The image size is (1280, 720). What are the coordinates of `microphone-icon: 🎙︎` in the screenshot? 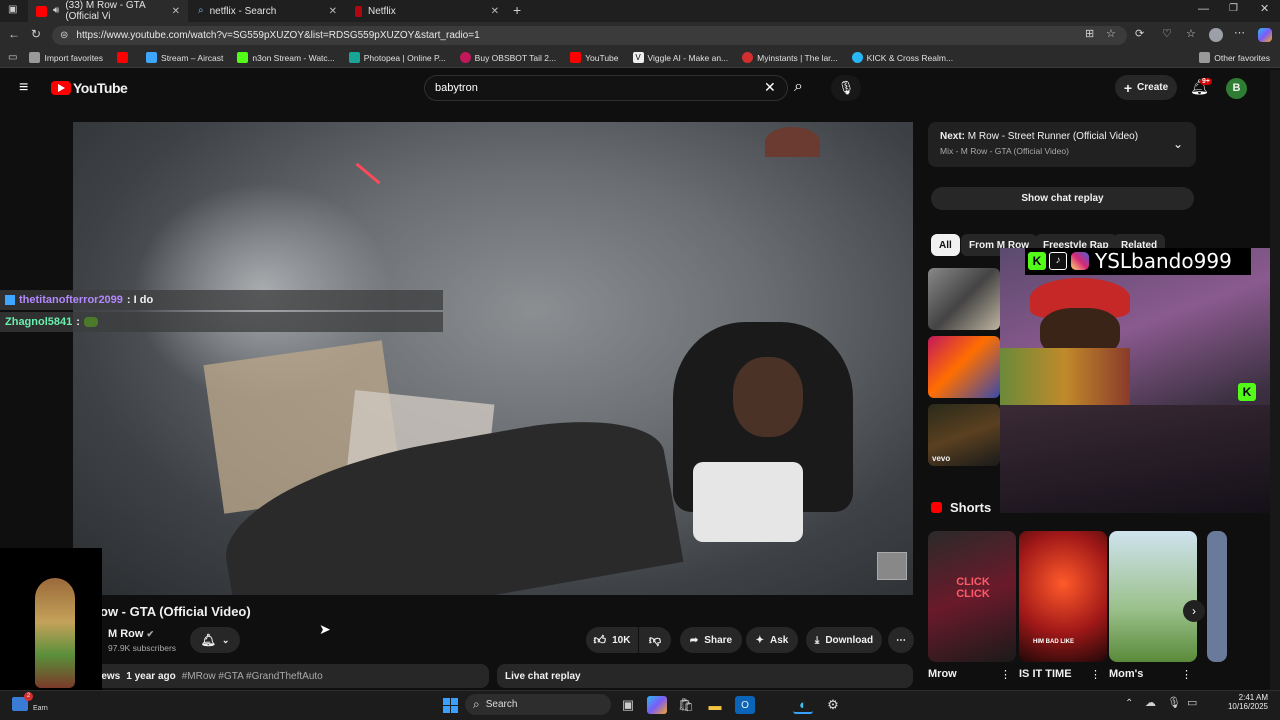 It's located at (1174, 703).